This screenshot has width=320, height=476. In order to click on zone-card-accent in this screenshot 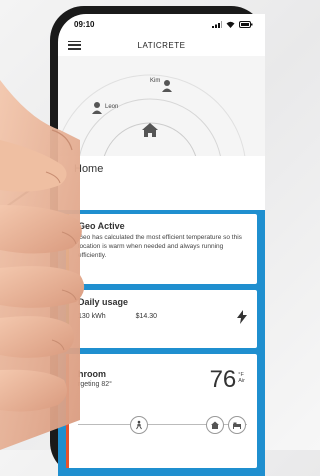, I will do `click(67, 411)`.